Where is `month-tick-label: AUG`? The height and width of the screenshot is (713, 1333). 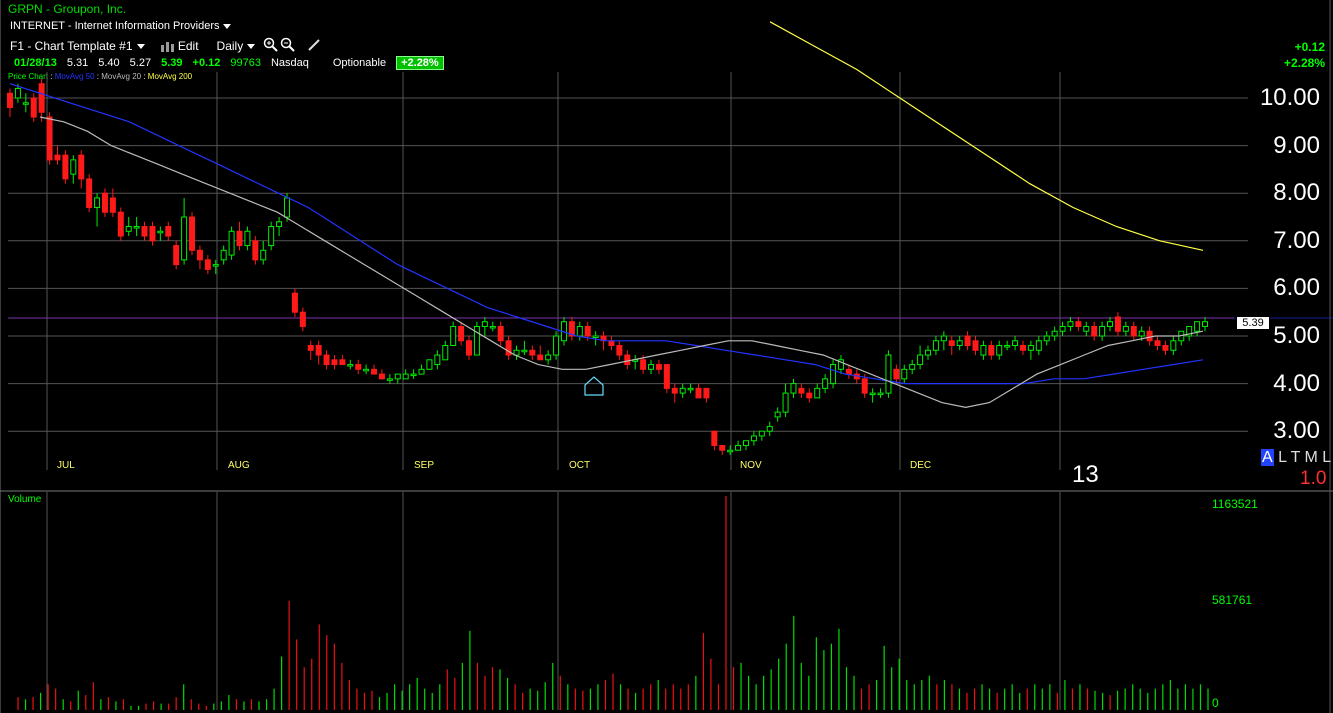
month-tick-label: AUG is located at coordinates (239, 465).